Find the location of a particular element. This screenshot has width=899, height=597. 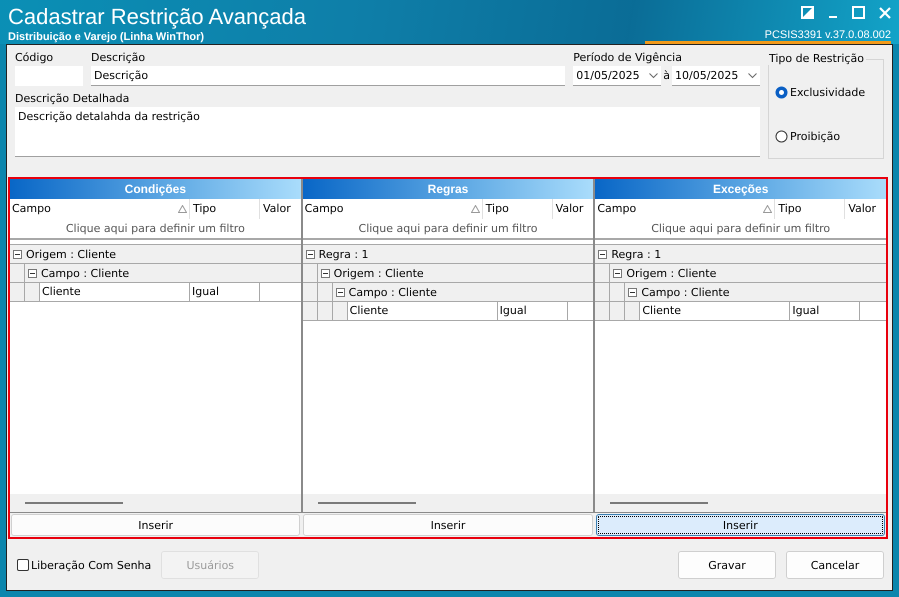

field-label: Descrição Detalhada is located at coordinates (72, 99).